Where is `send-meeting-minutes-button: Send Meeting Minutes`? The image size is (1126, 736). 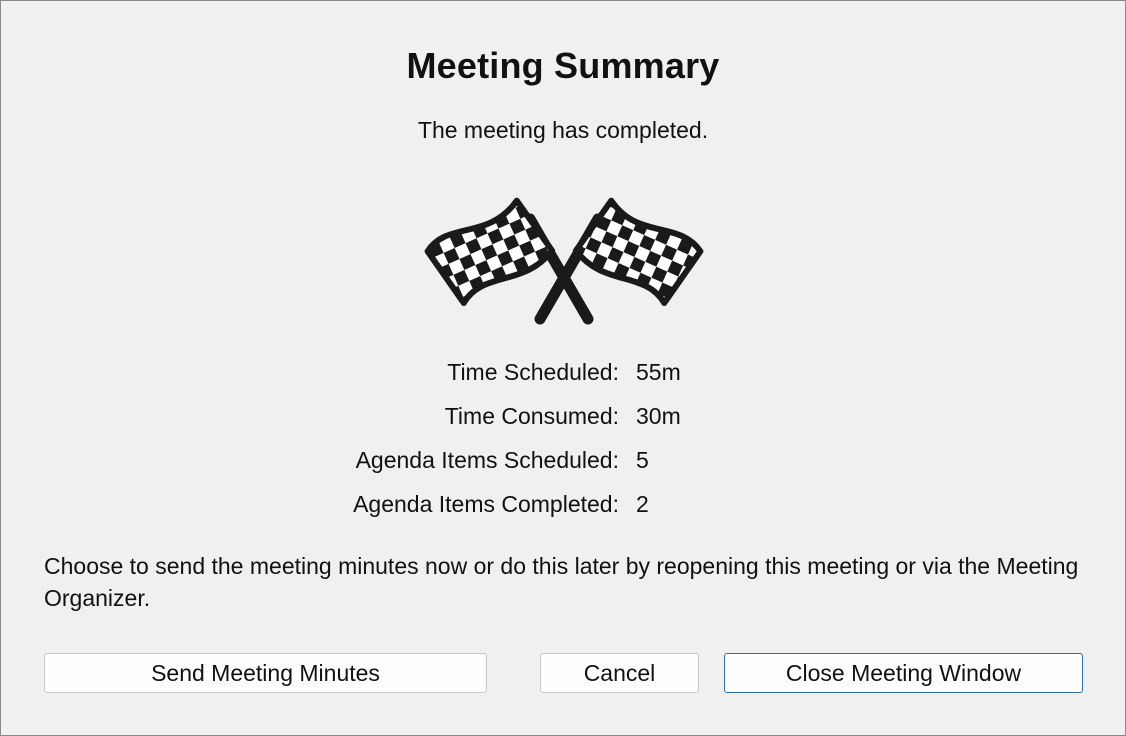 send-meeting-minutes-button: Send Meeting Minutes is located at coordinates (265, 673).